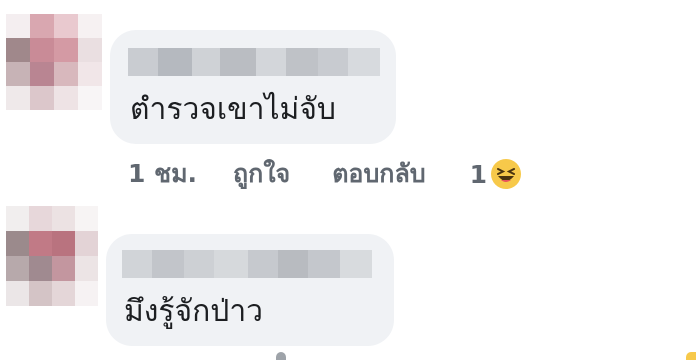 The image size is (696, 360). Describe the element at coordinates (691, 356) in the screenshot. I see `partial-emoji-icon` at that location.